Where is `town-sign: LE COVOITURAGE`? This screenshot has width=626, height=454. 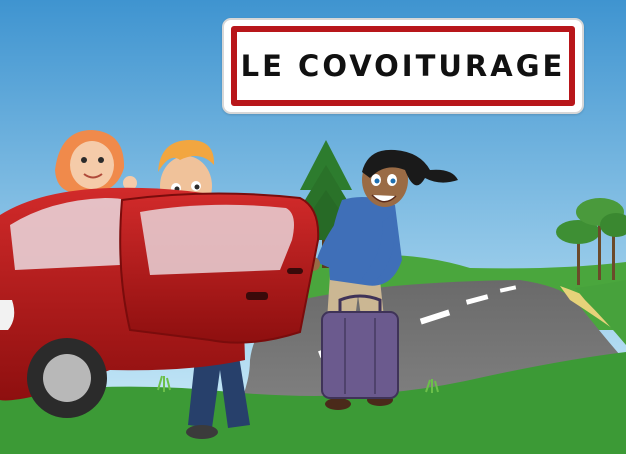 town-sign: LE COVOITURAGE is located at coordinates (403, 66).